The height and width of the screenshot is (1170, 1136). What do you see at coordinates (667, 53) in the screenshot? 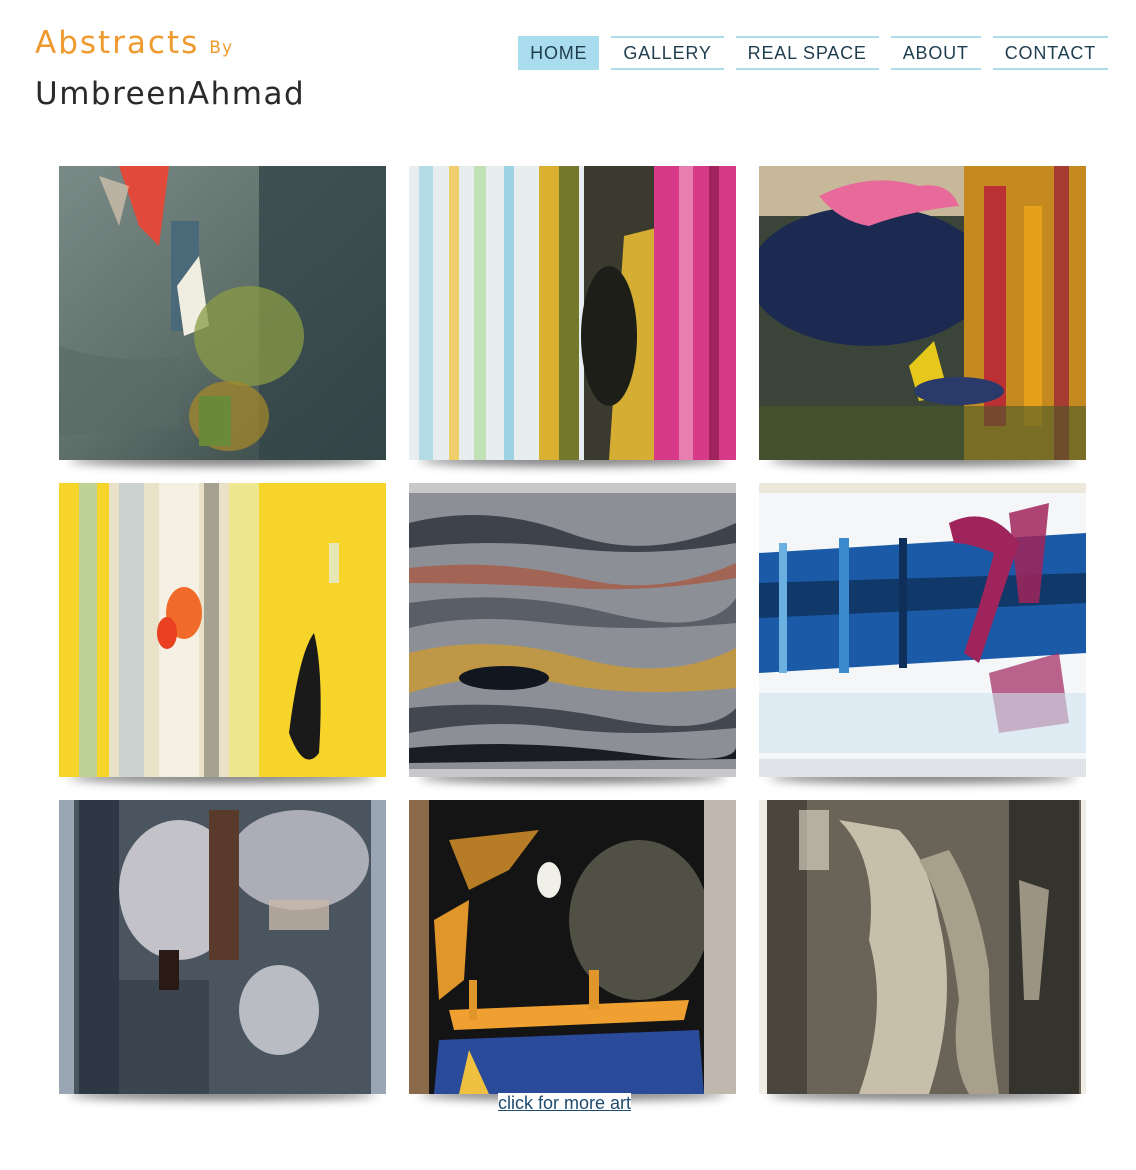
I see `nav-gallery: GALLERY` at bounding box center [667, 53].